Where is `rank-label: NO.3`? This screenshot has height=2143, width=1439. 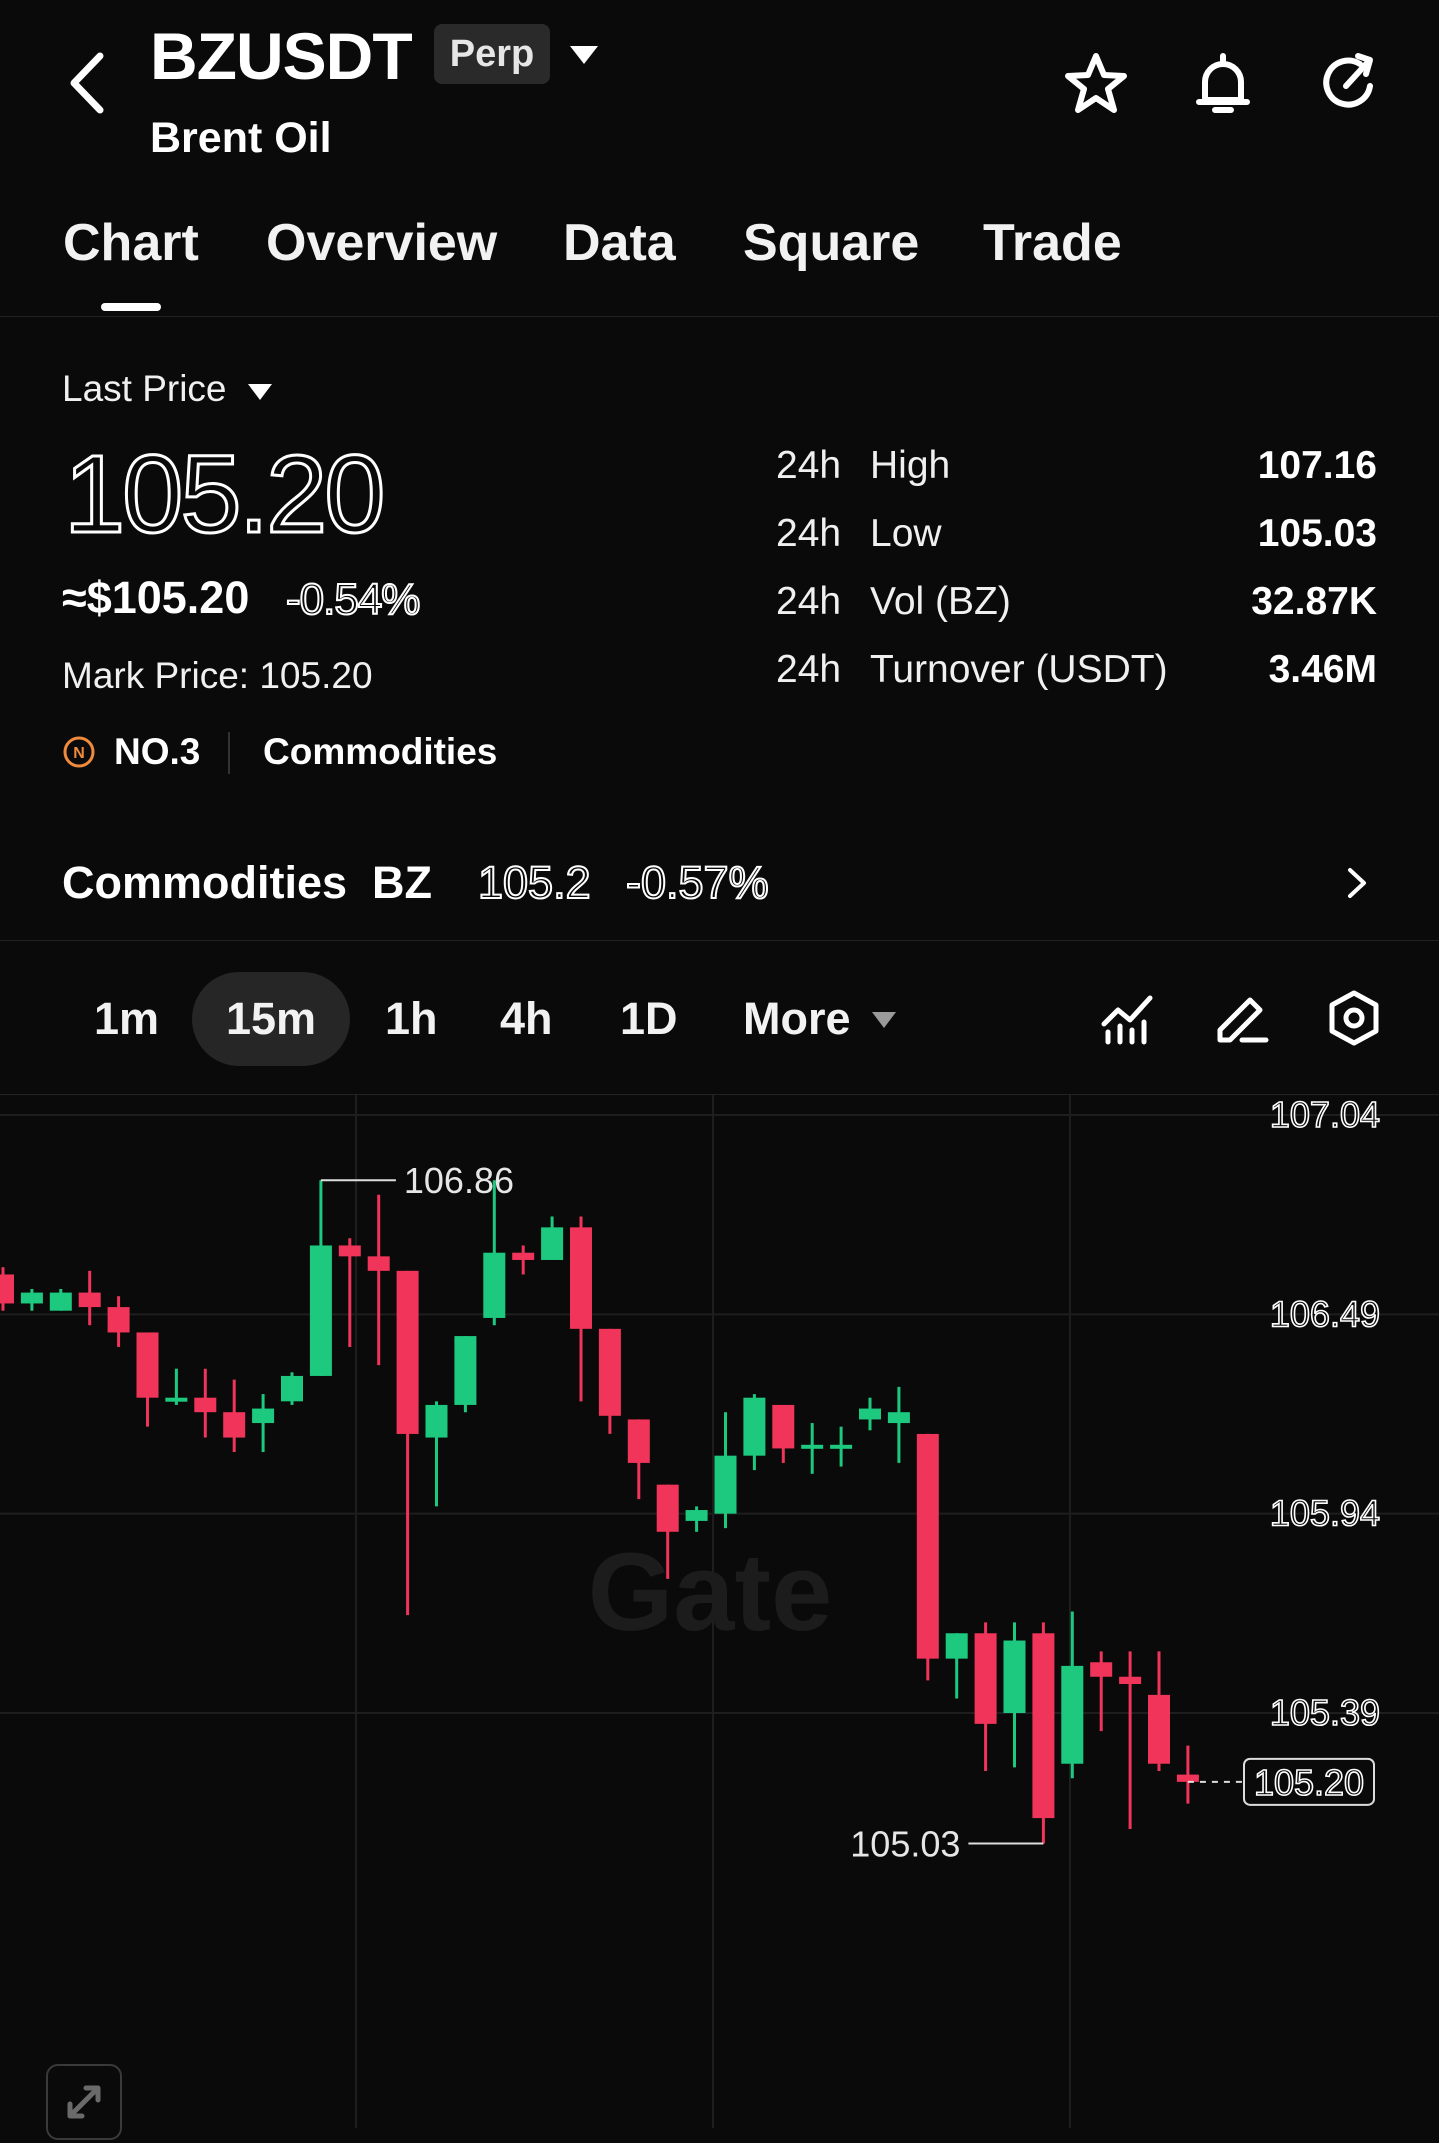 rank-label: NO.3 is located at coordinates (157, 752).